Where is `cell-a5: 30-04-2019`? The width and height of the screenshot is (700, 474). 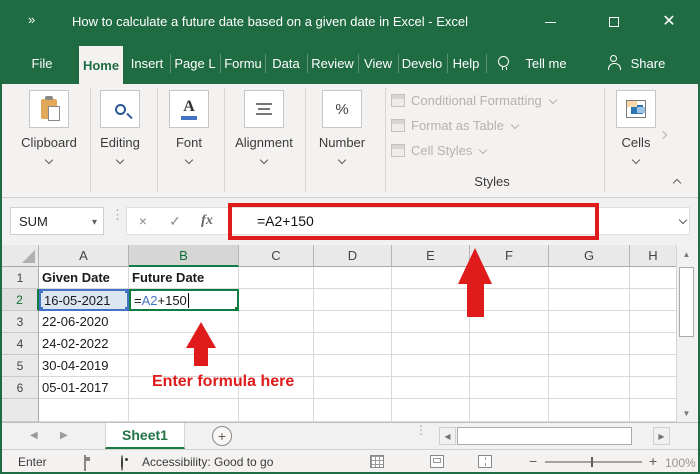
cell-a5: 30-04-2019 is located at coordinates (84, 366).